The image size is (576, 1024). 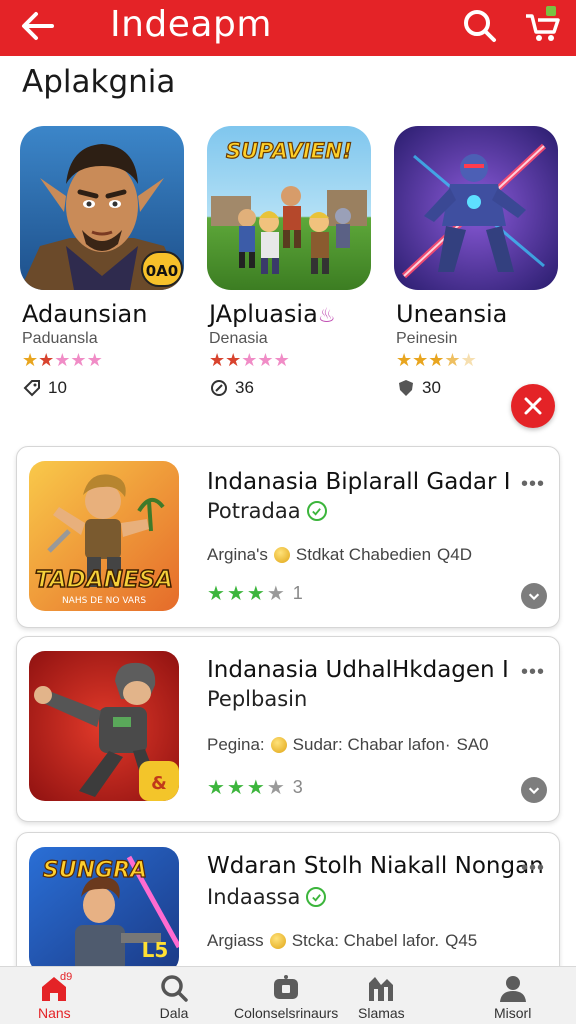 I want to click on download-count-value: 10, so click(x=57, y=387).